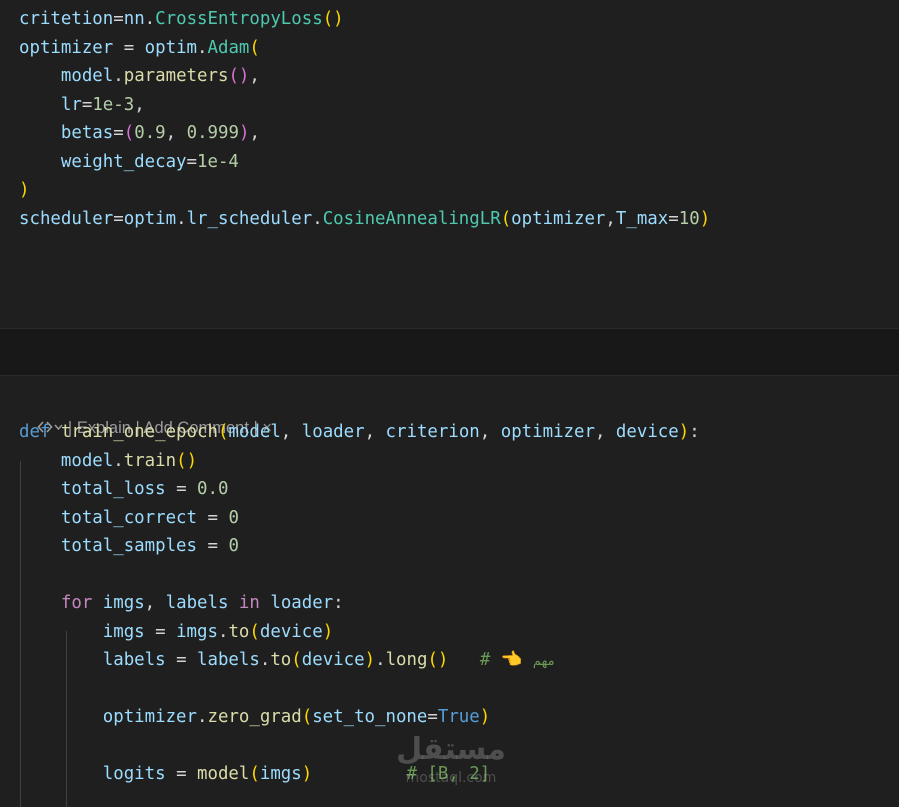 The height and width of the screenshot is (807, 899). I want to click on watermark-arabic: مستقل, so click(451, 749).